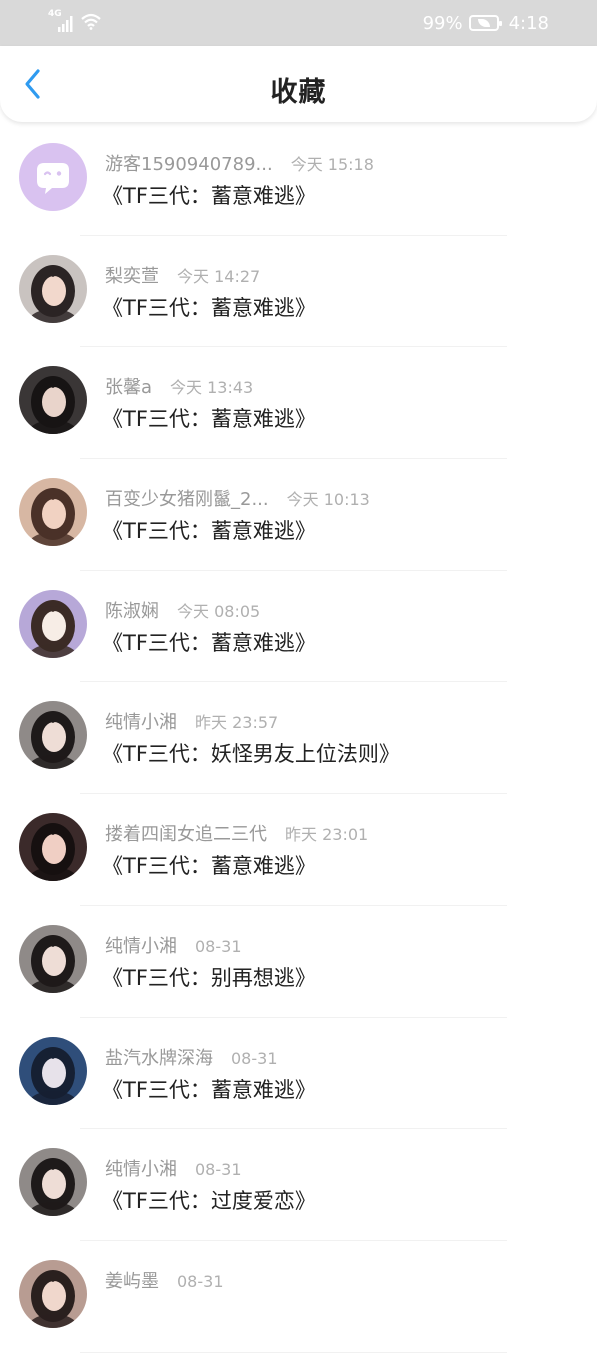  Describe the element at coordinates (61, 21) in the screenshot. I see `network-icon: 4G` at that location.